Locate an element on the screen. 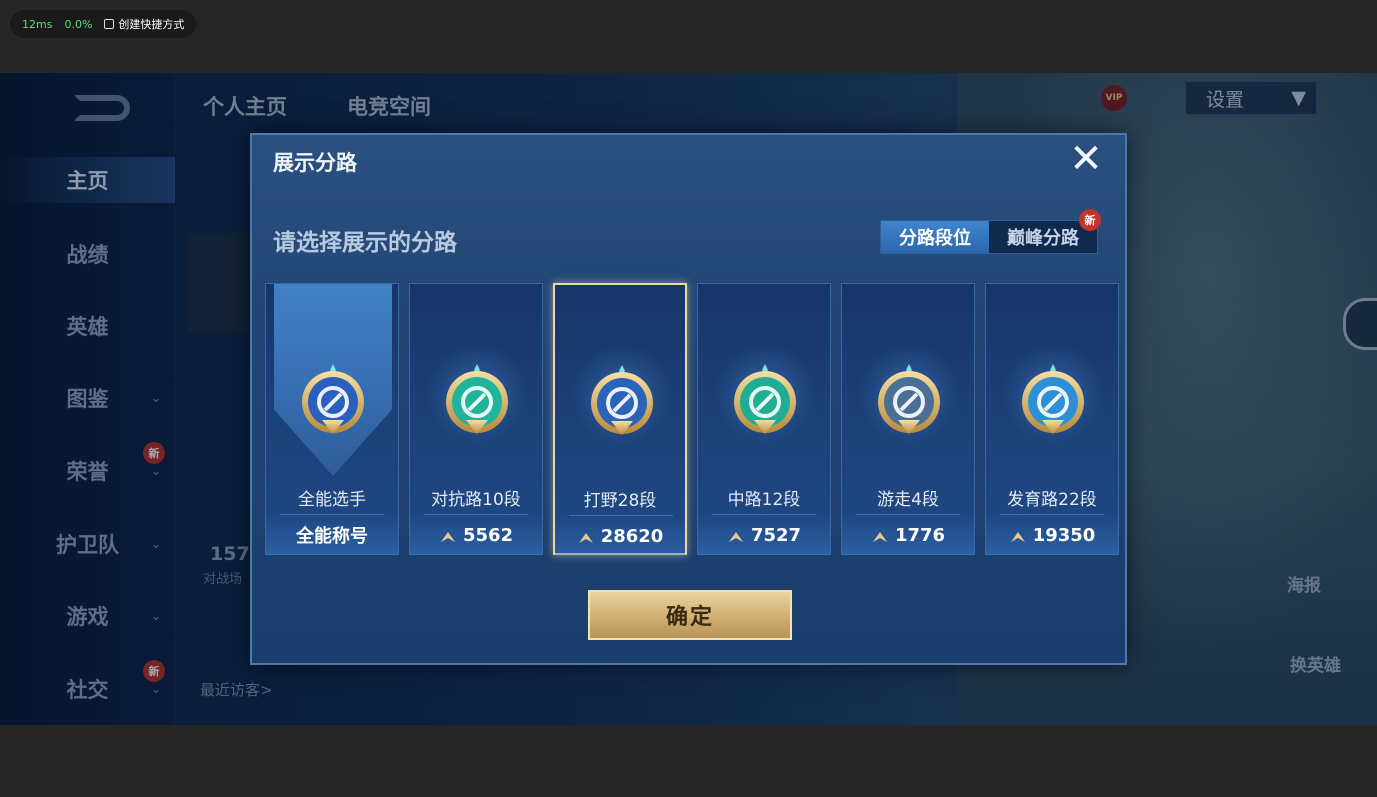 This screenshot has height=797, width=1377. segment-label: 分路段位 is located at coordinates (935, 238).